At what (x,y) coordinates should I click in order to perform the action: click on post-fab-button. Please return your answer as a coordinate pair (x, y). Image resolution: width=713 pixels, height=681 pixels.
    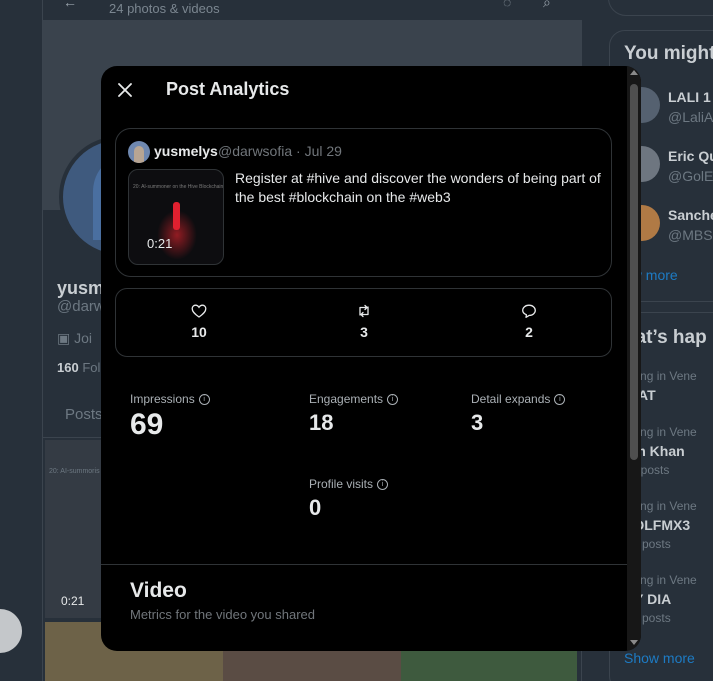
    Looking at the image, I should click on (11, 631).